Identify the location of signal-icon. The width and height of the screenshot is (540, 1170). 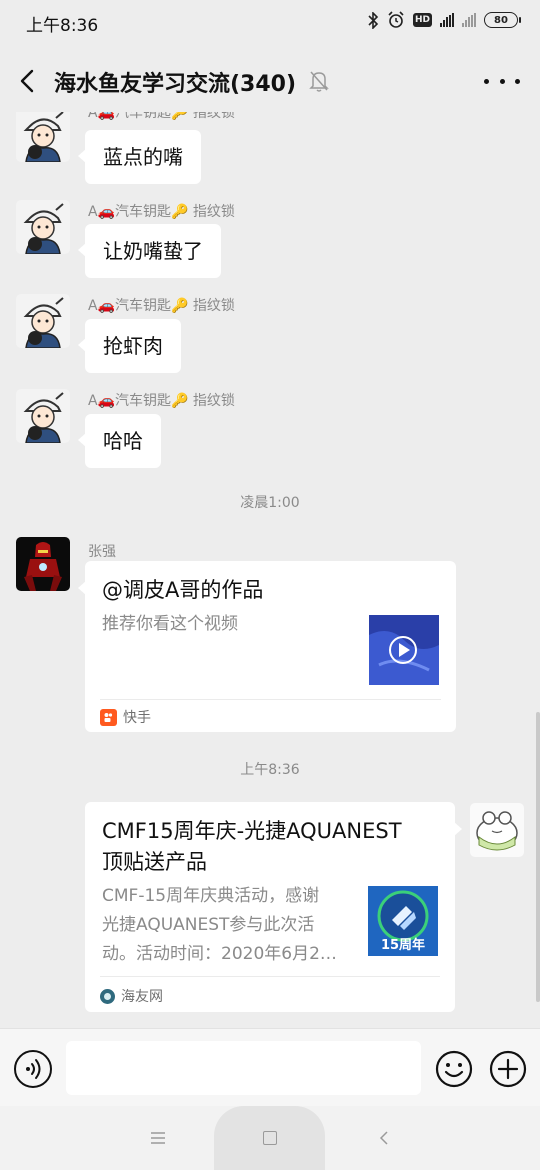
(447, 20).